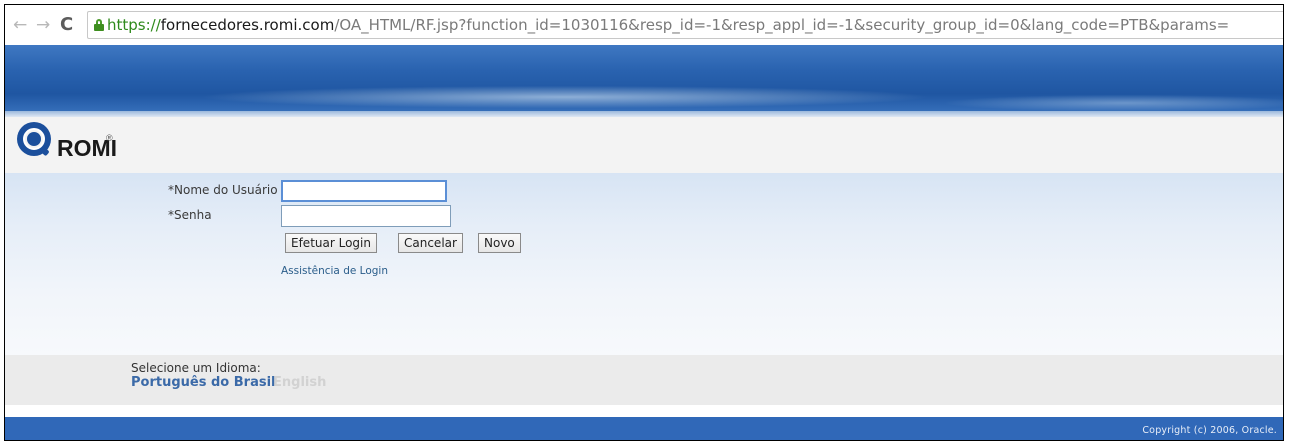 This screenshot has width=1292, height=445. What do you see at coordinates (66, 25) in the screenshot?
I see `reload-icon: C` at bounding box center [66, 25].